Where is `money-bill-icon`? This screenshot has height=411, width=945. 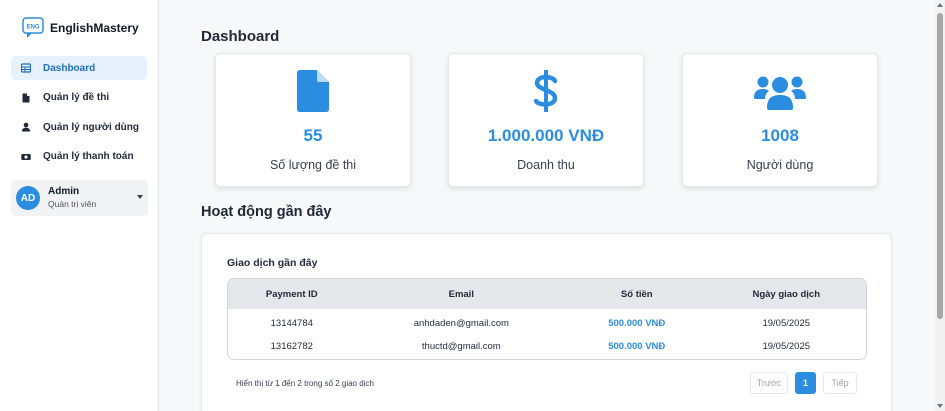
money-bill-icon is located at coordinates (26, 157).